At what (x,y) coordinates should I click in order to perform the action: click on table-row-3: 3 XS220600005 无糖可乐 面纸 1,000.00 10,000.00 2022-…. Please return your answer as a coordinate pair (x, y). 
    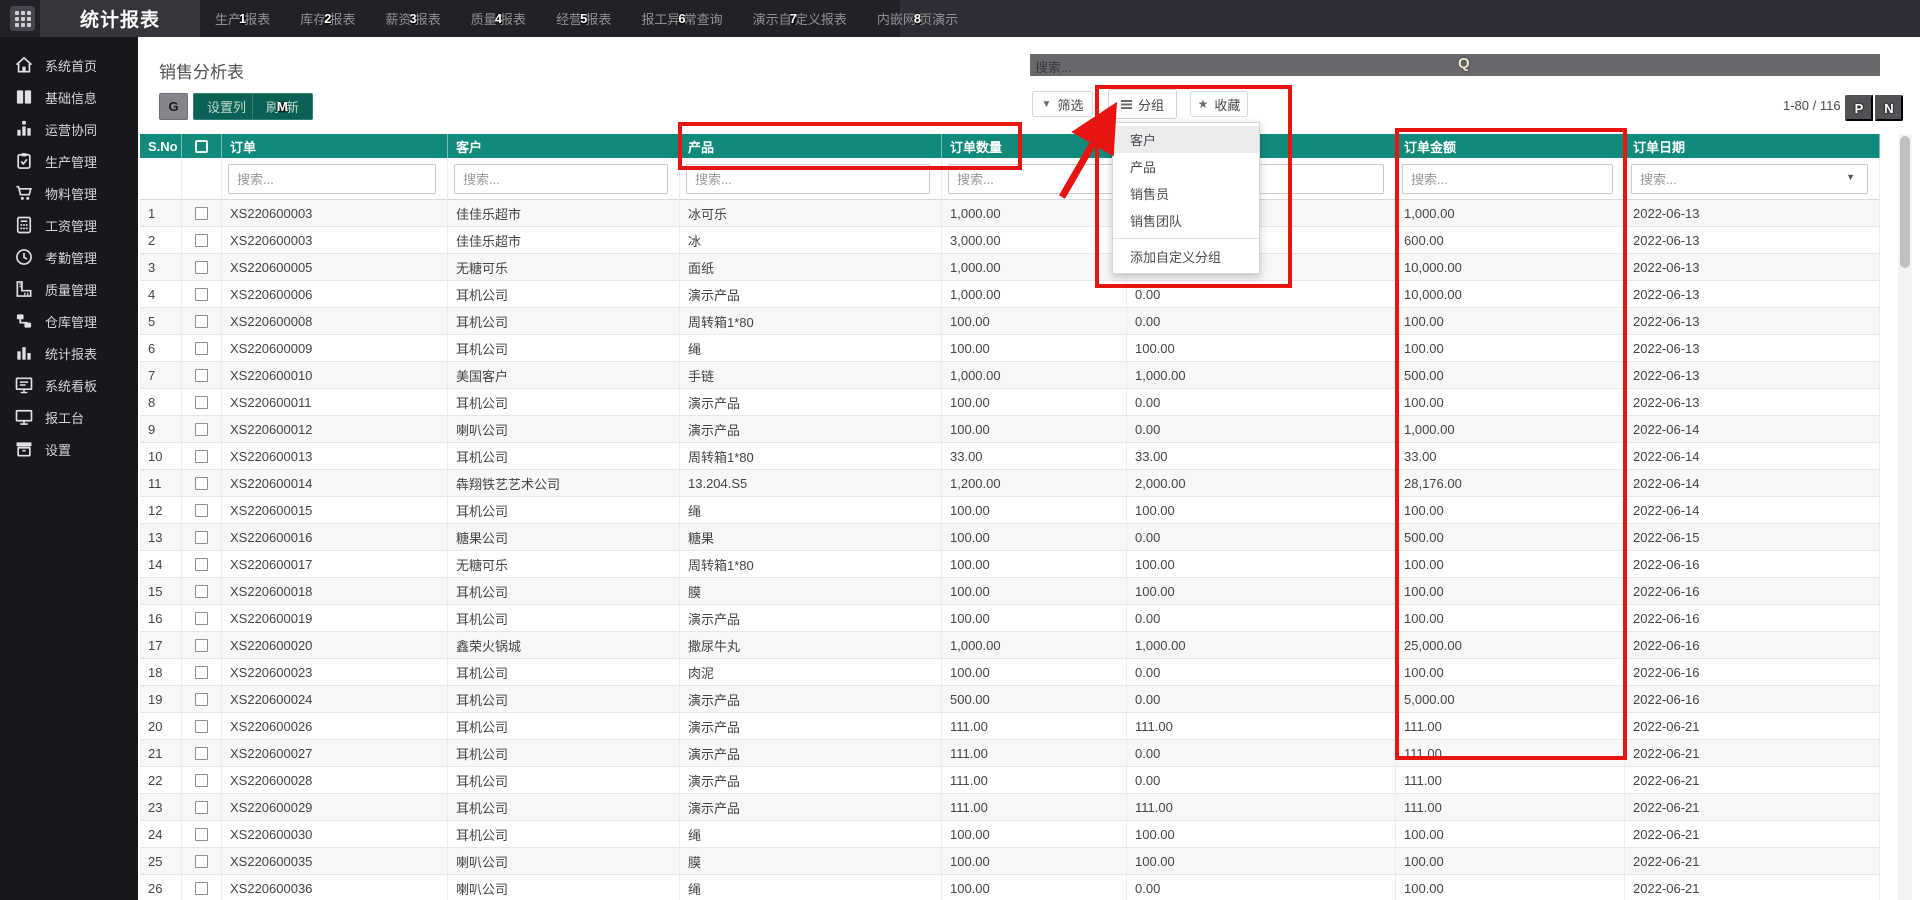
    Looking at the image, I should click on (1010, 267).